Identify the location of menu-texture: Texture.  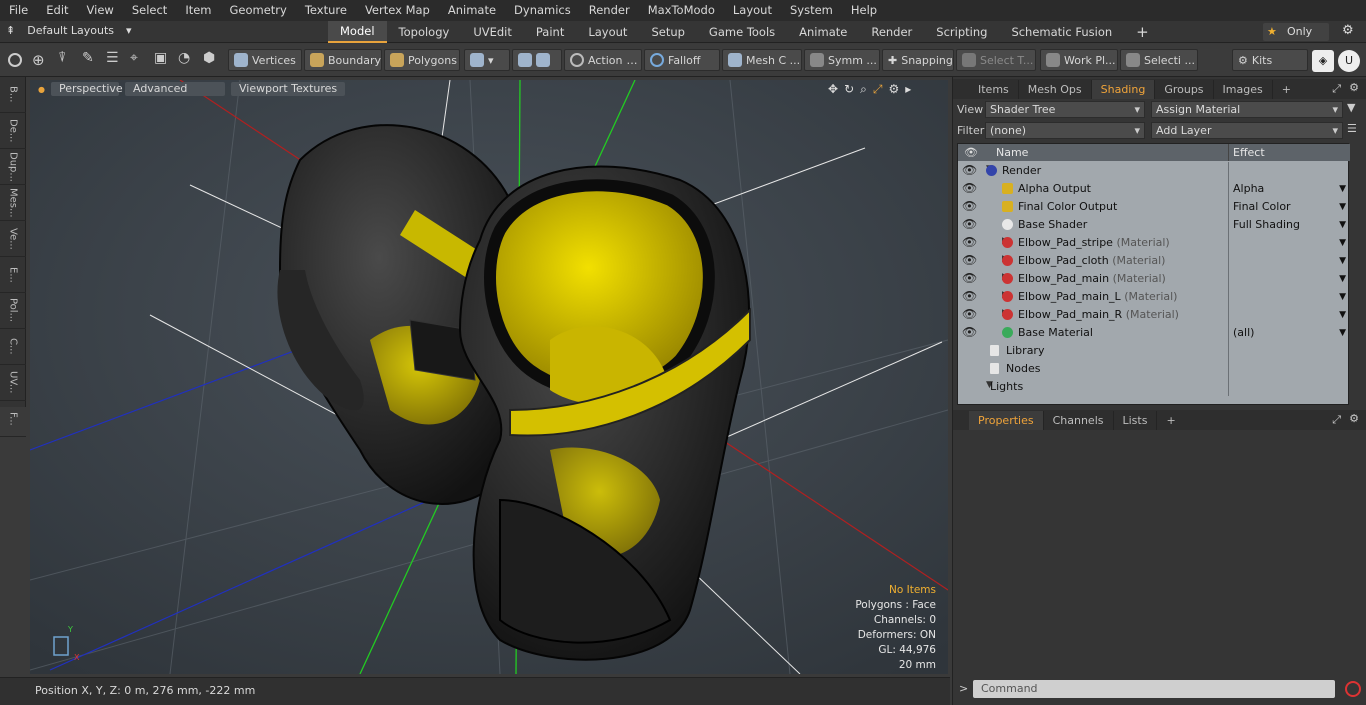
(326, 10).